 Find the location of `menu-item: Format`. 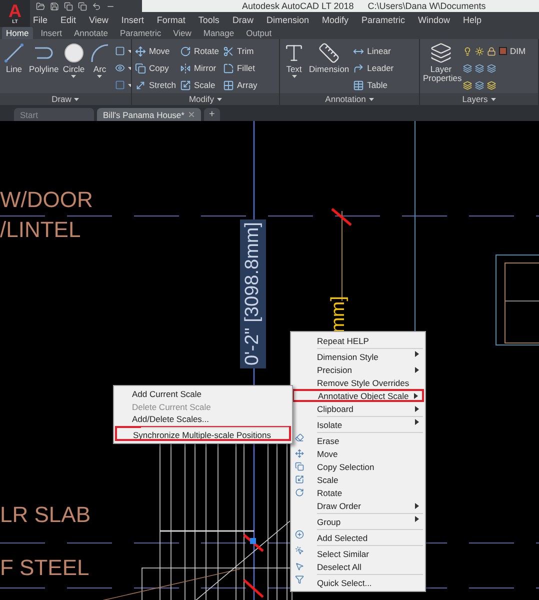

menu-item: Format is located at coordinates (171, 19).